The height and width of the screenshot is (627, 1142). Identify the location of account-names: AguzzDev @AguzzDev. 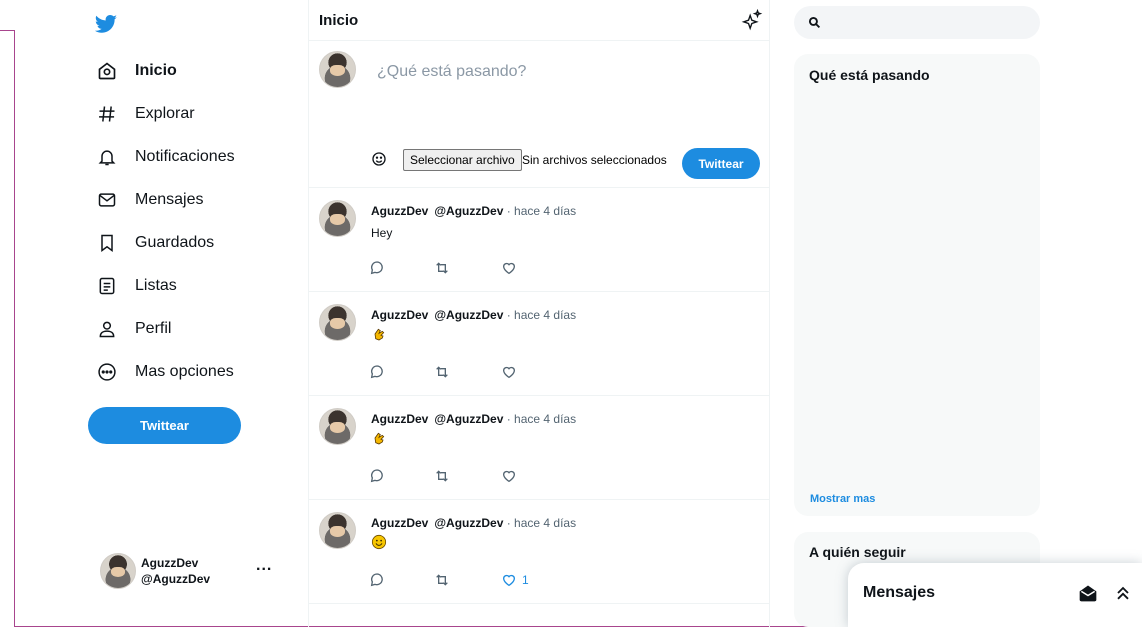
(175, 571).